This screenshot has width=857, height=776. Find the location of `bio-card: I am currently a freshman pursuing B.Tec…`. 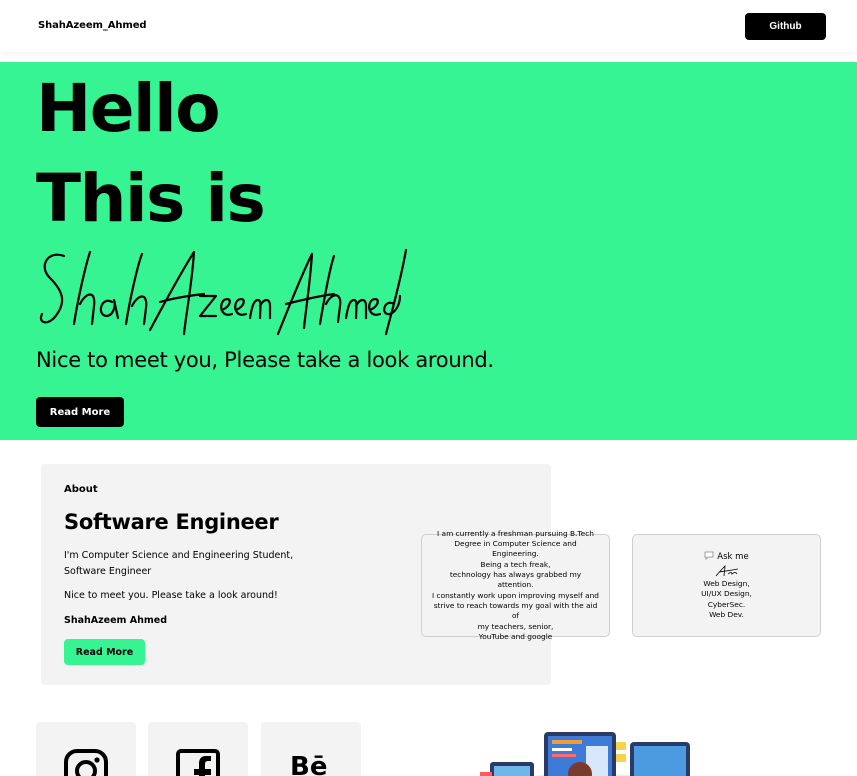

bio-card: I am currently a freshman pursuing B.Tec… is located at coordinates (515, 585).